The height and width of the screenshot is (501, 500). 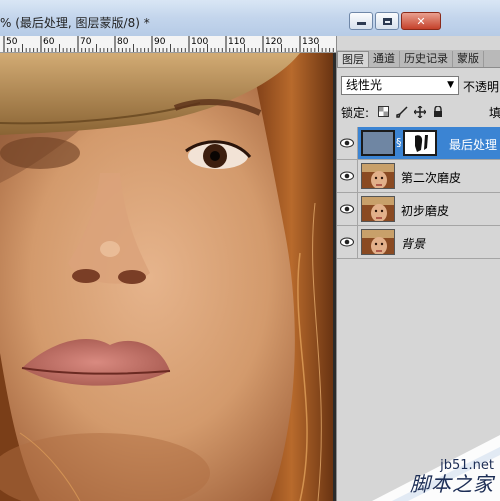 What do you see at coordinates (426, 463) in the screenshot?
I see `watermark: jb51.net 脚本之家` at bounding box center [426, 463].